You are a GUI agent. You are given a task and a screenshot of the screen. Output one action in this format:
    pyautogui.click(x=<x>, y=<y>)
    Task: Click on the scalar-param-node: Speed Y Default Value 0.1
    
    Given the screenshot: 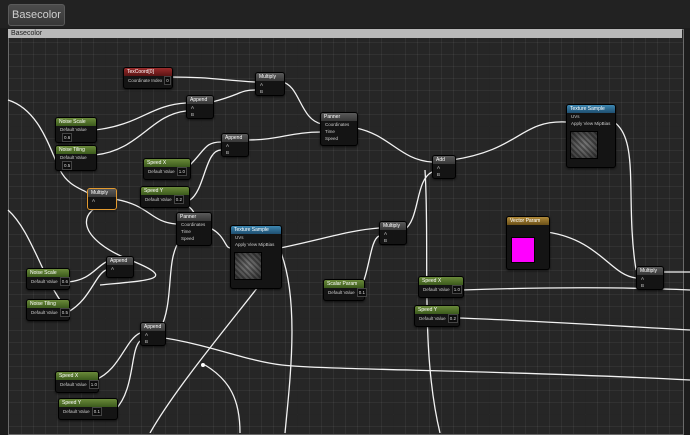 What is the action you would take?
    pyautogui.click(x=88, y=409)
    